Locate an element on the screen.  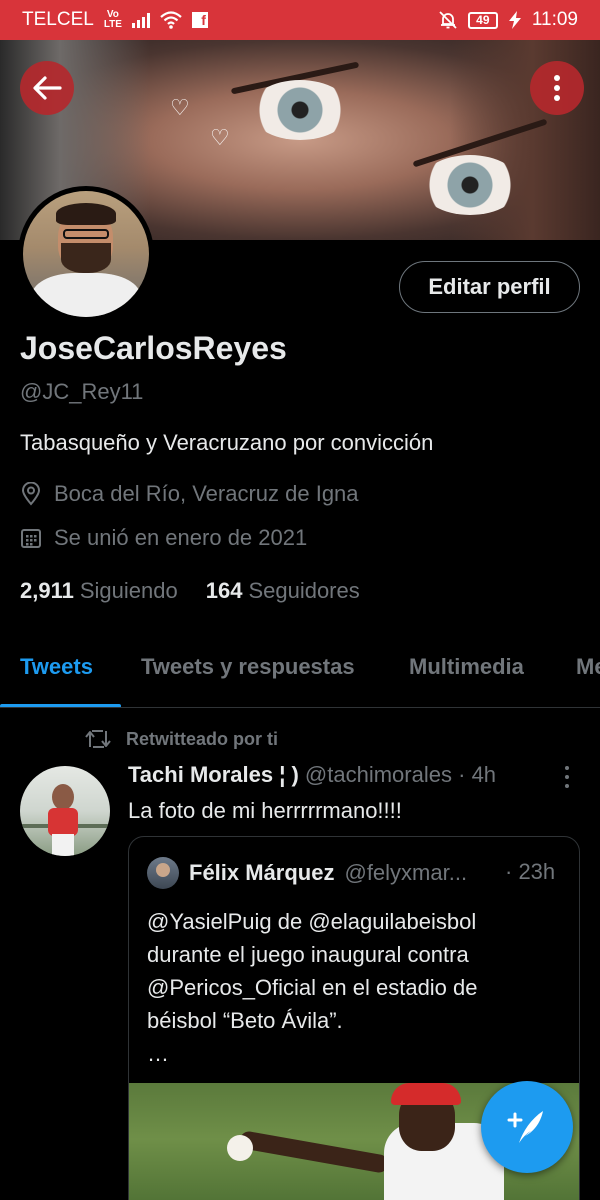
location-text: Boca del Río, Veracruz de Igna is located at coordinates (206, 493).